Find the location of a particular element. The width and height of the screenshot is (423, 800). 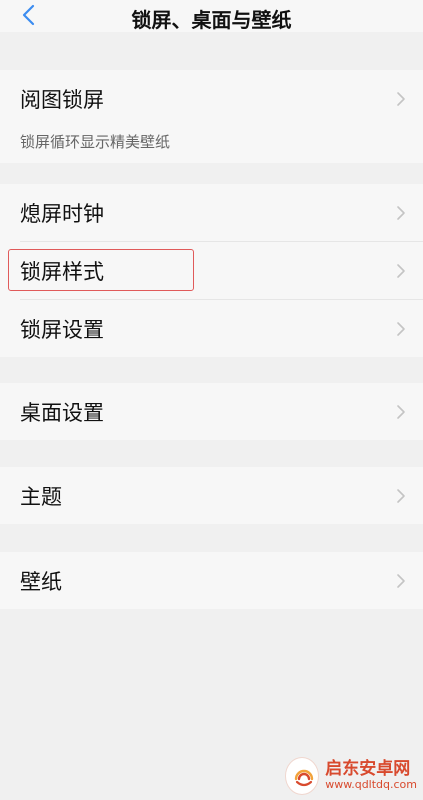

list-item-label: 锁屏设置 is located at coordinates (62, 329).